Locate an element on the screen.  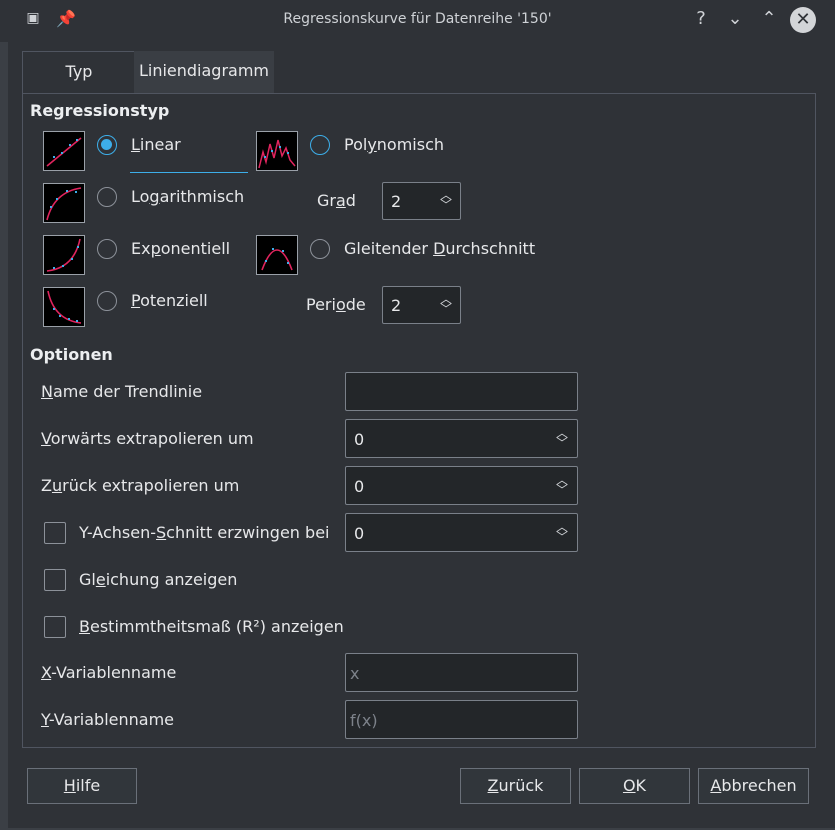
help-icon: ? is located at coordinates (701, 18).